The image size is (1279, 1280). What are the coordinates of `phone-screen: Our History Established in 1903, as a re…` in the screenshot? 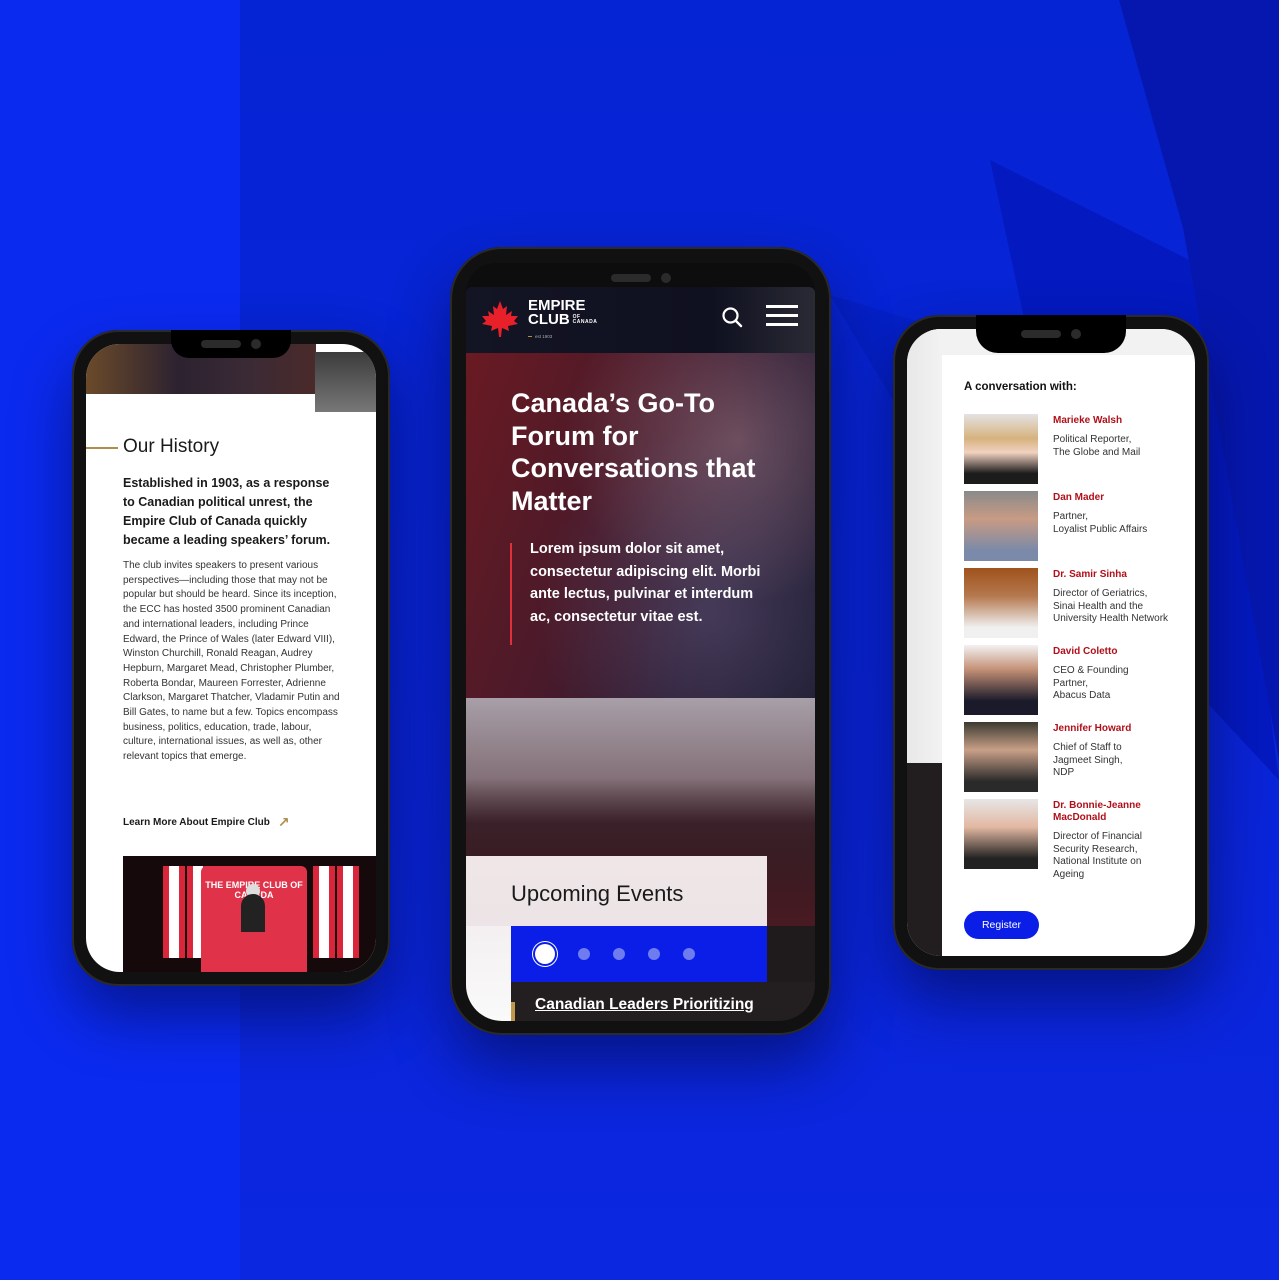 It's located at (231, 658).